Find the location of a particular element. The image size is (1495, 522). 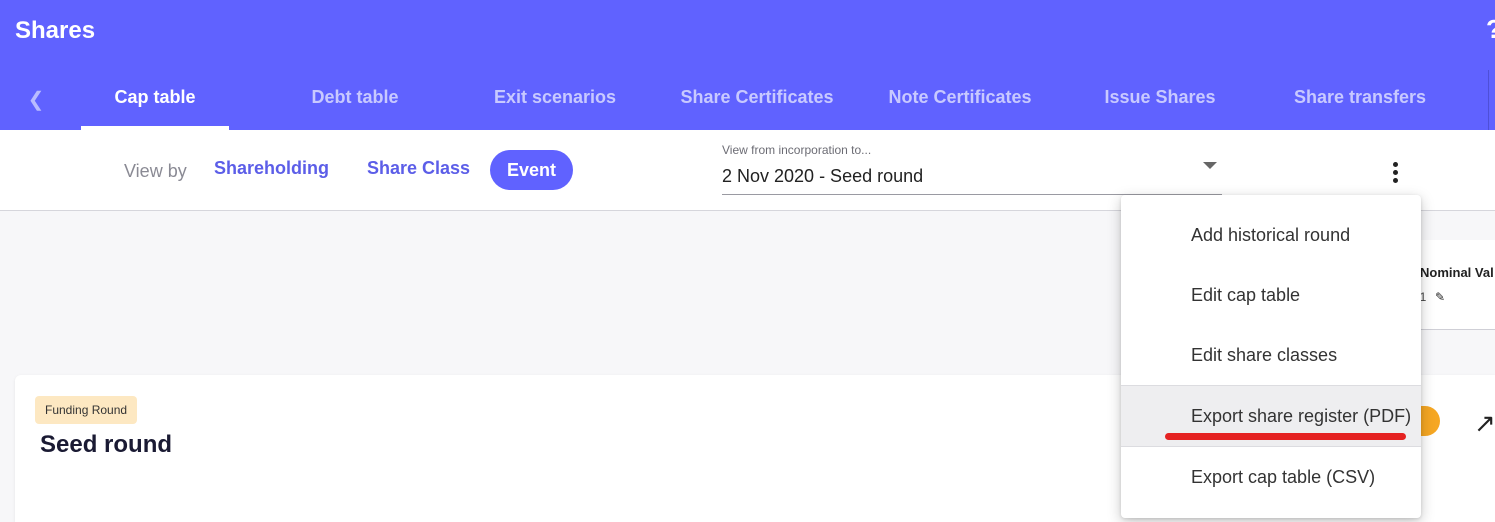

pencil-icon: ✎ is located at coordinates (1440, 297).